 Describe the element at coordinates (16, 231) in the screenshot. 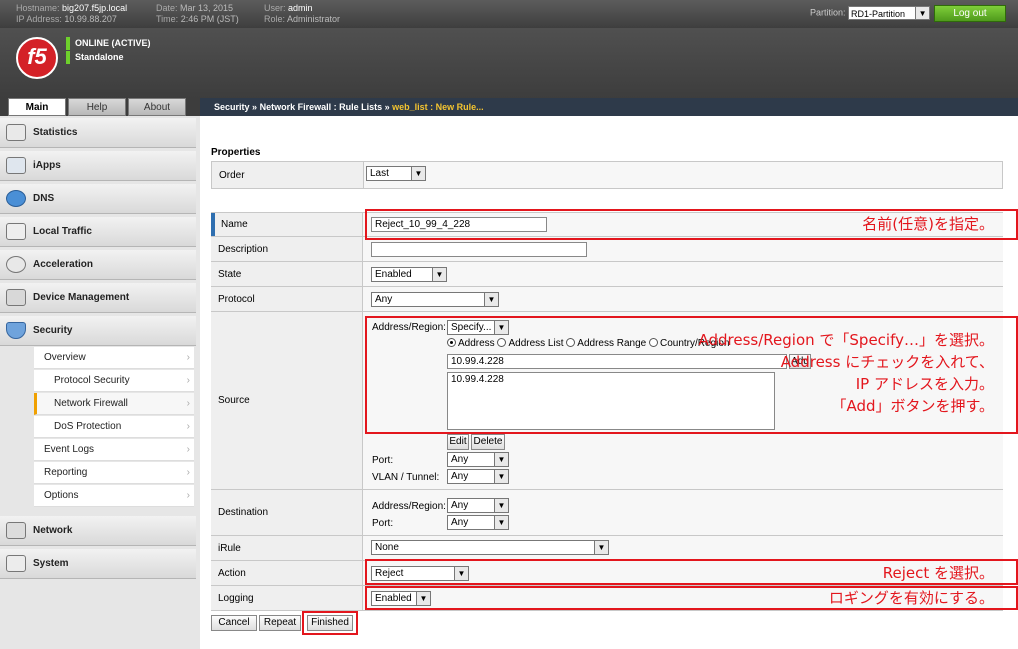

I see `local-traffic-icon` at that location.